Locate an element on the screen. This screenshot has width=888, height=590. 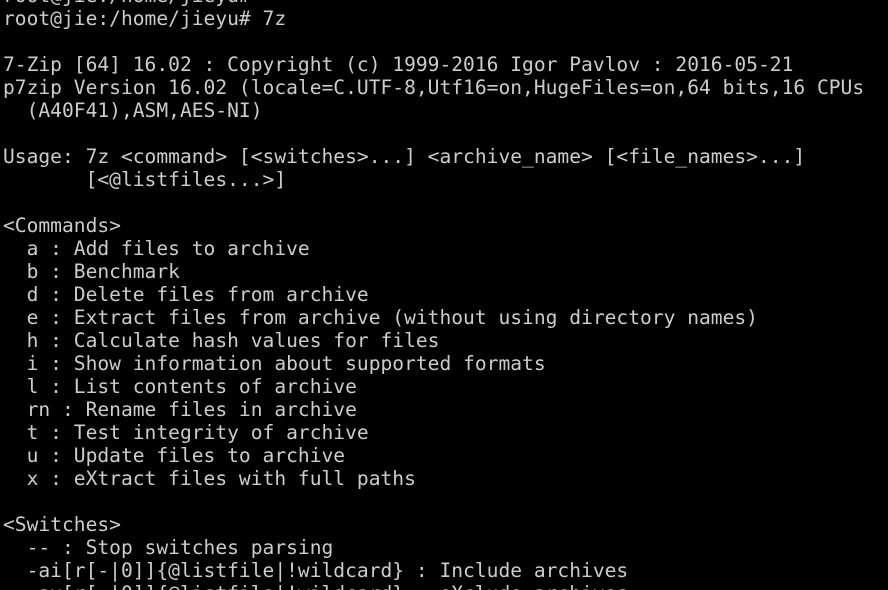
terminal-line: <Commands> is located at coordinates (62, 225).